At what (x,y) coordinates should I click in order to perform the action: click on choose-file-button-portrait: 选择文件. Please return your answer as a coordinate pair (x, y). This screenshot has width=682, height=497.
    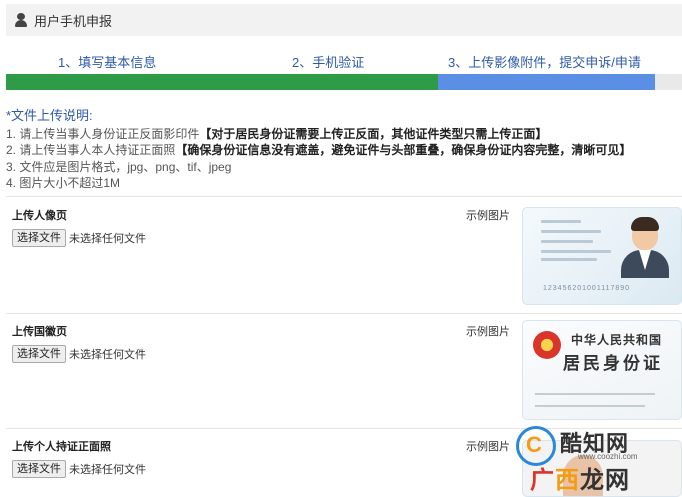
    Looking at the image, I should click on (39, 238).